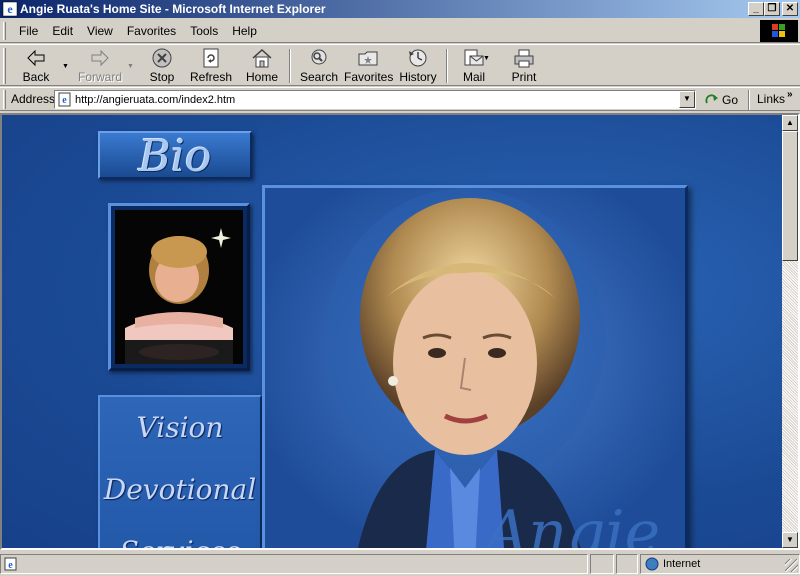 The height and width of the screenshot is (576, 800). Describe the element at coordinates (204, 31) in the screenshot. I see `menu-tools: Tools` at that location.